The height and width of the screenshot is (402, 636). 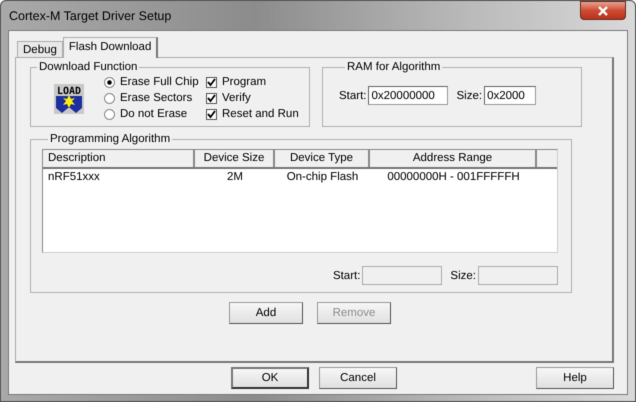 What do you see at coordinates (235, 177) in the screenshot?
I see `table-cell-text: 2M` at bounding box center [235, 177].